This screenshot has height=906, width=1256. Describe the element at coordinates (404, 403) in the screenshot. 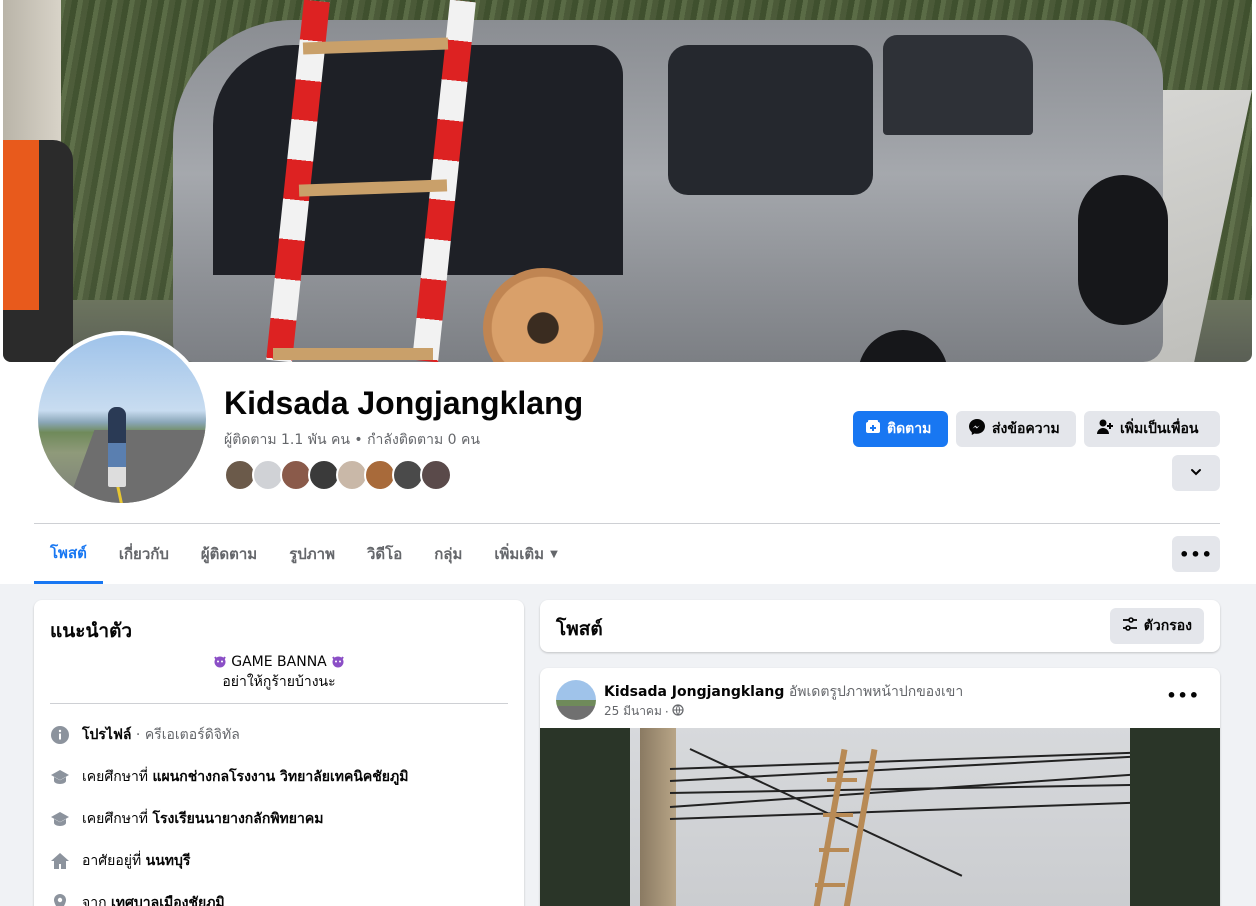

I see `profile-name: Kidsada Jongjangklang` at that location.